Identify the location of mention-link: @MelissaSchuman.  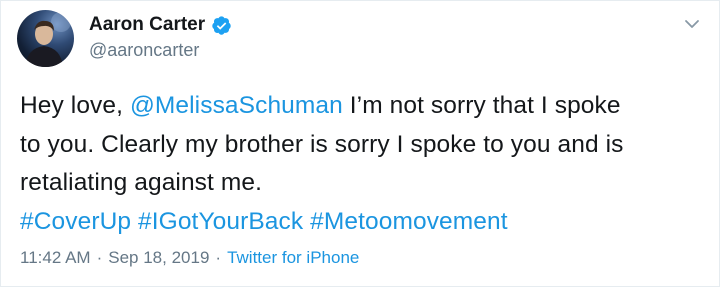
(236, 105).